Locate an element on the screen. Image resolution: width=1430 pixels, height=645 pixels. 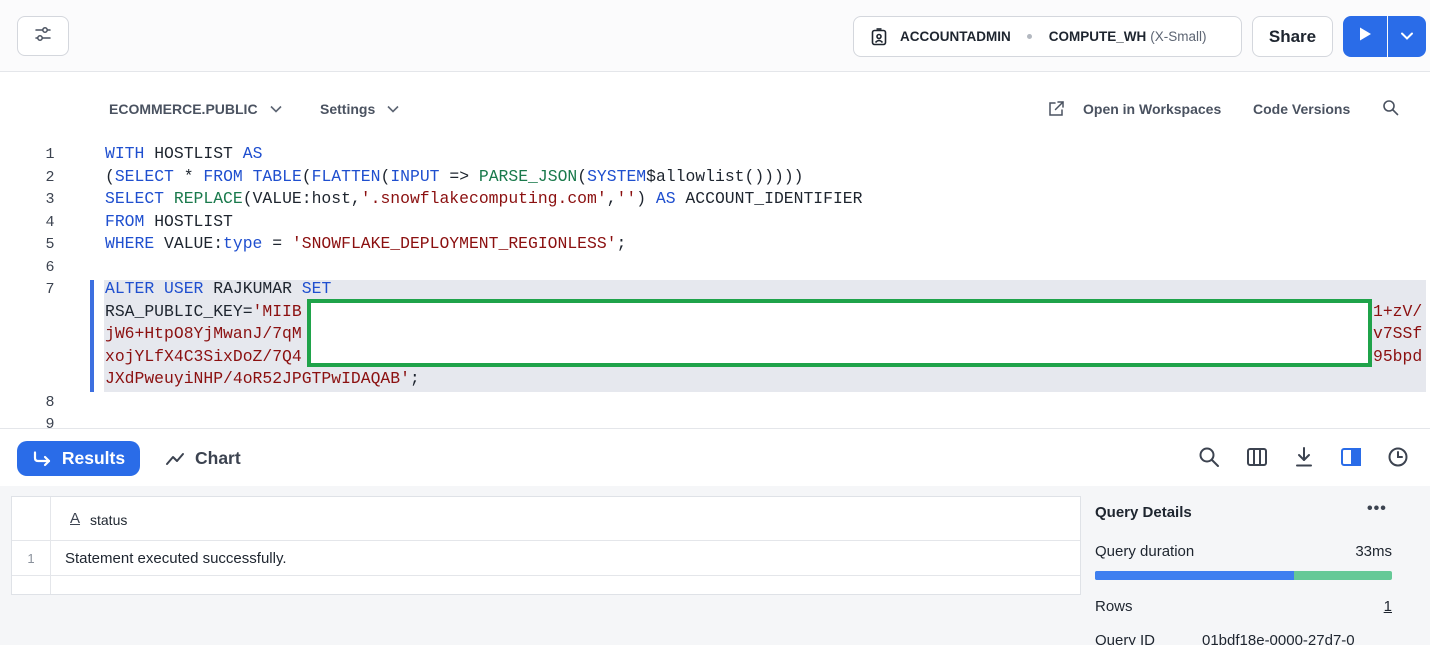
sql-string: '' is located at coordinates (626, 198).